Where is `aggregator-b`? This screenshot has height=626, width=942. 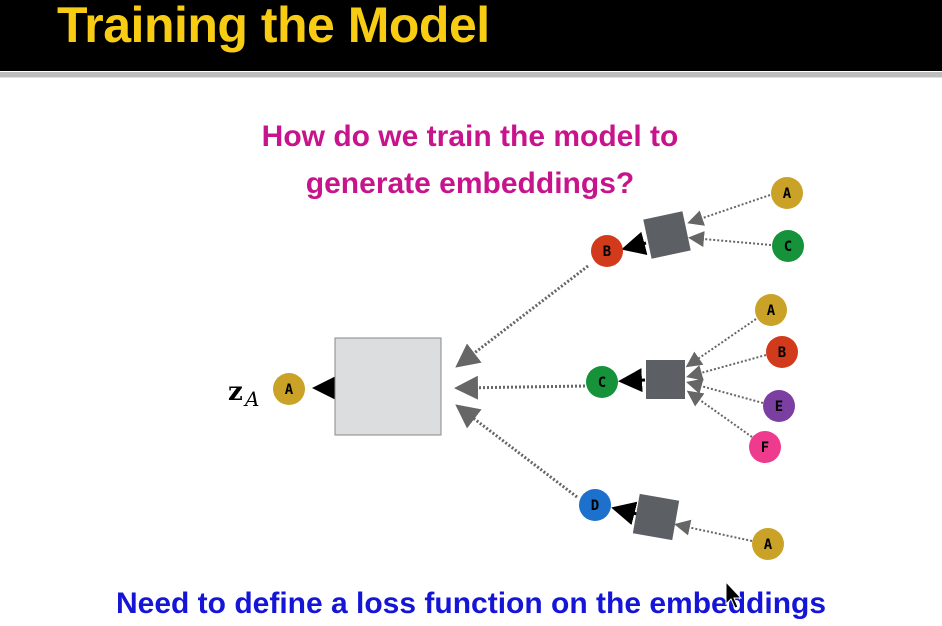
aggregator-b is located at coordinates (667, 235).